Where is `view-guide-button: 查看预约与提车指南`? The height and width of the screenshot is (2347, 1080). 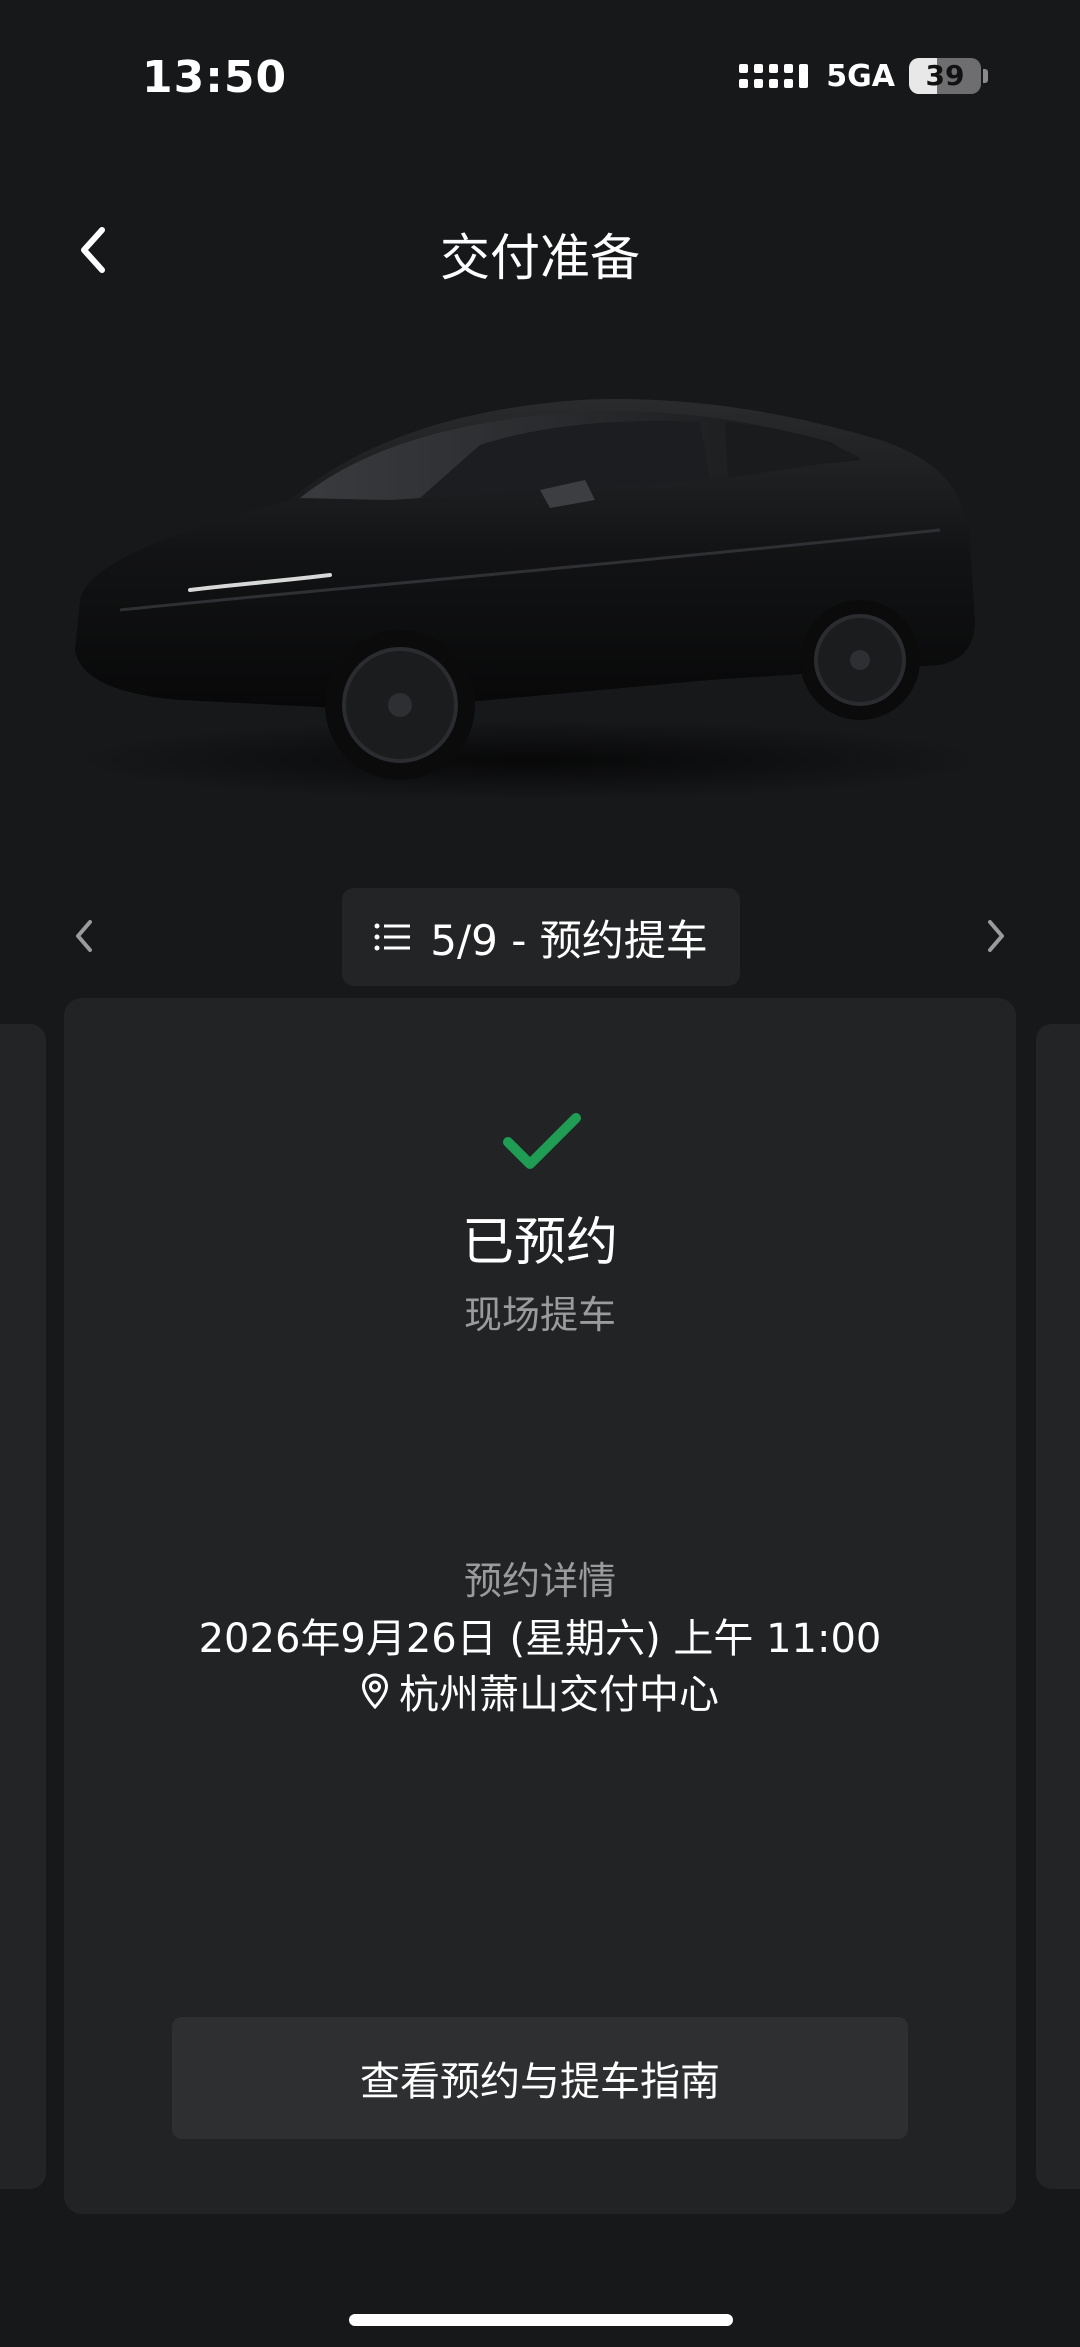
view-guide-button: 查看预约与提车指南 is located at coordinates (540, 2078).